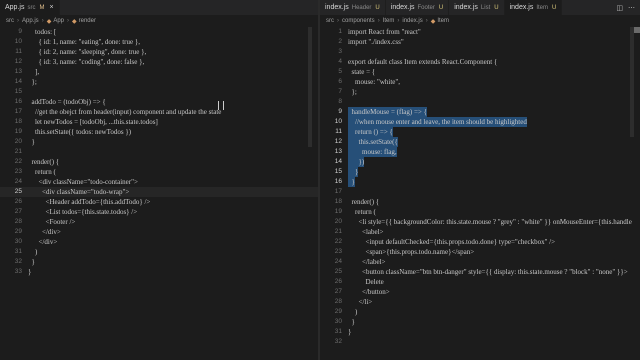 Image resolution: width=640 pixels, height=360 pixels. What do you see at coordinates (637, 30) in the screenshot?
I see `scrollbar-thumb` at bounding box center [637, 30].